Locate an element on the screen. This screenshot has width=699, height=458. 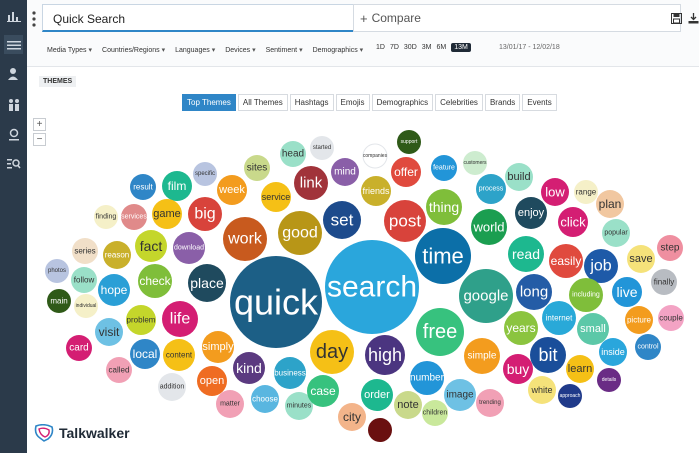
theme-bubble: white is located at coordinates (542, 390).